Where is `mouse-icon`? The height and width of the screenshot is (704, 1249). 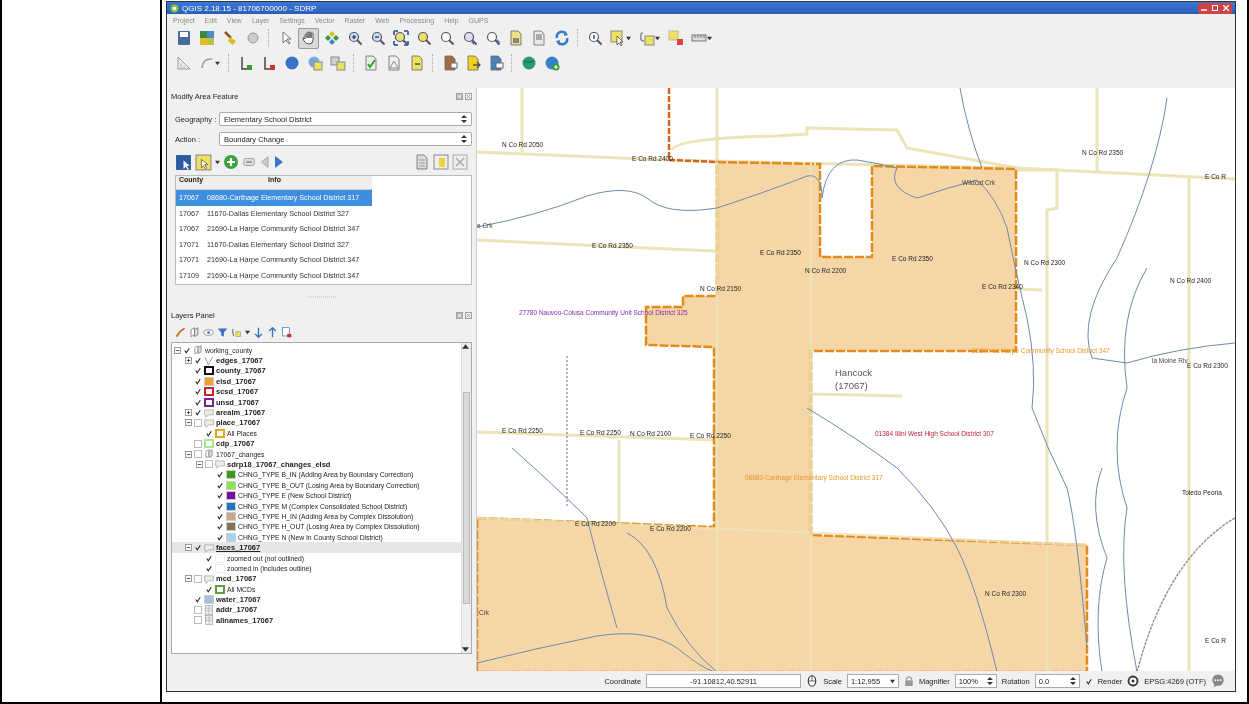 mouse-icon is located at coordinates (812, 681).